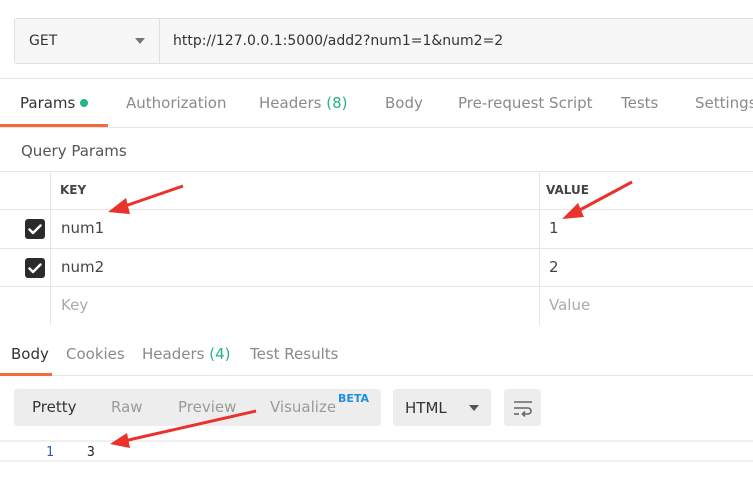  I want to click on params-header-row: KEY VALUE, so click(376, 191).